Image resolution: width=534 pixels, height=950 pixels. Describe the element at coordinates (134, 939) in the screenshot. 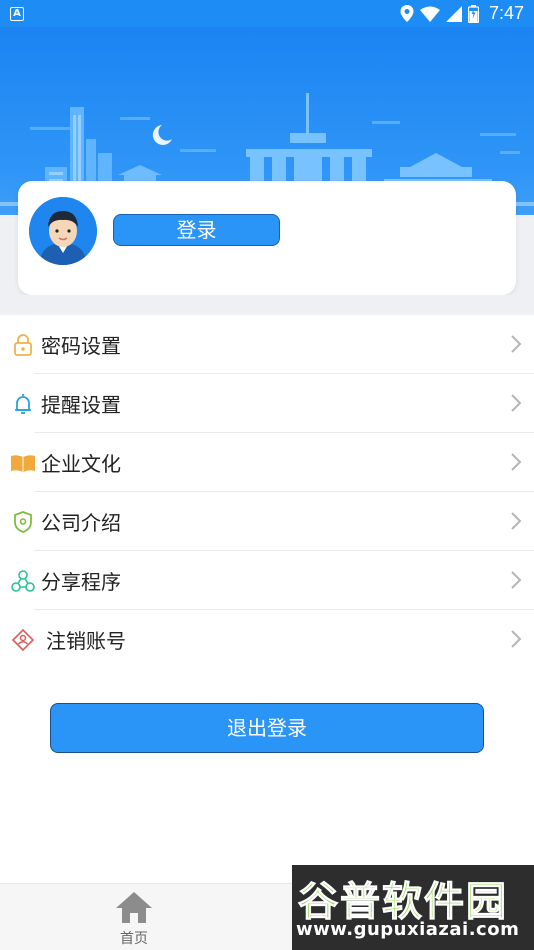

I see `nav-tab-home-label: 首页` at that location.